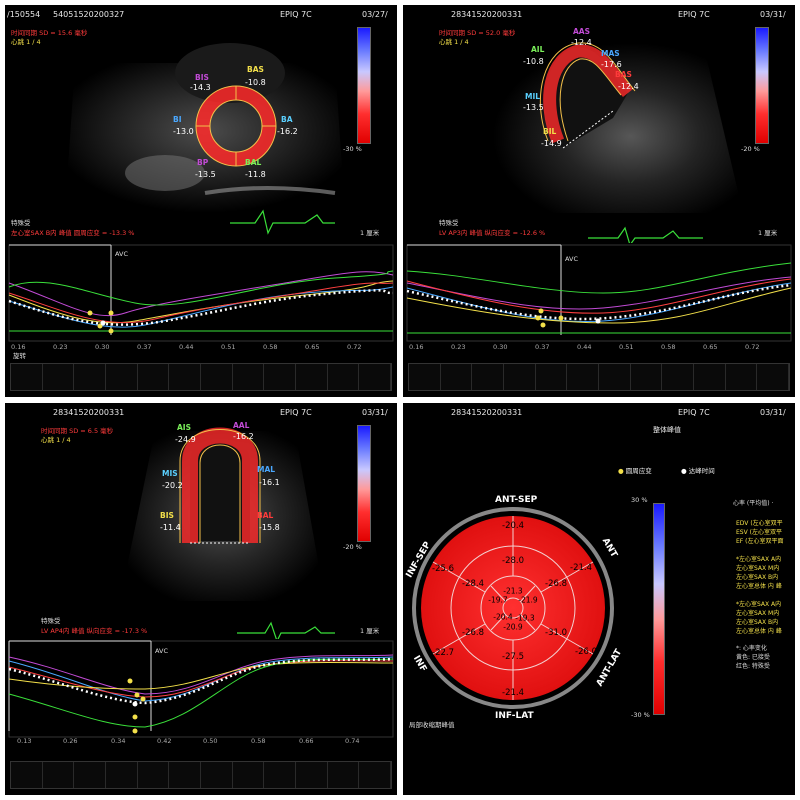 The width and height of the screenshot is (800, 800). I want to click on segment-label-mas: MAS, so click(610, 53).